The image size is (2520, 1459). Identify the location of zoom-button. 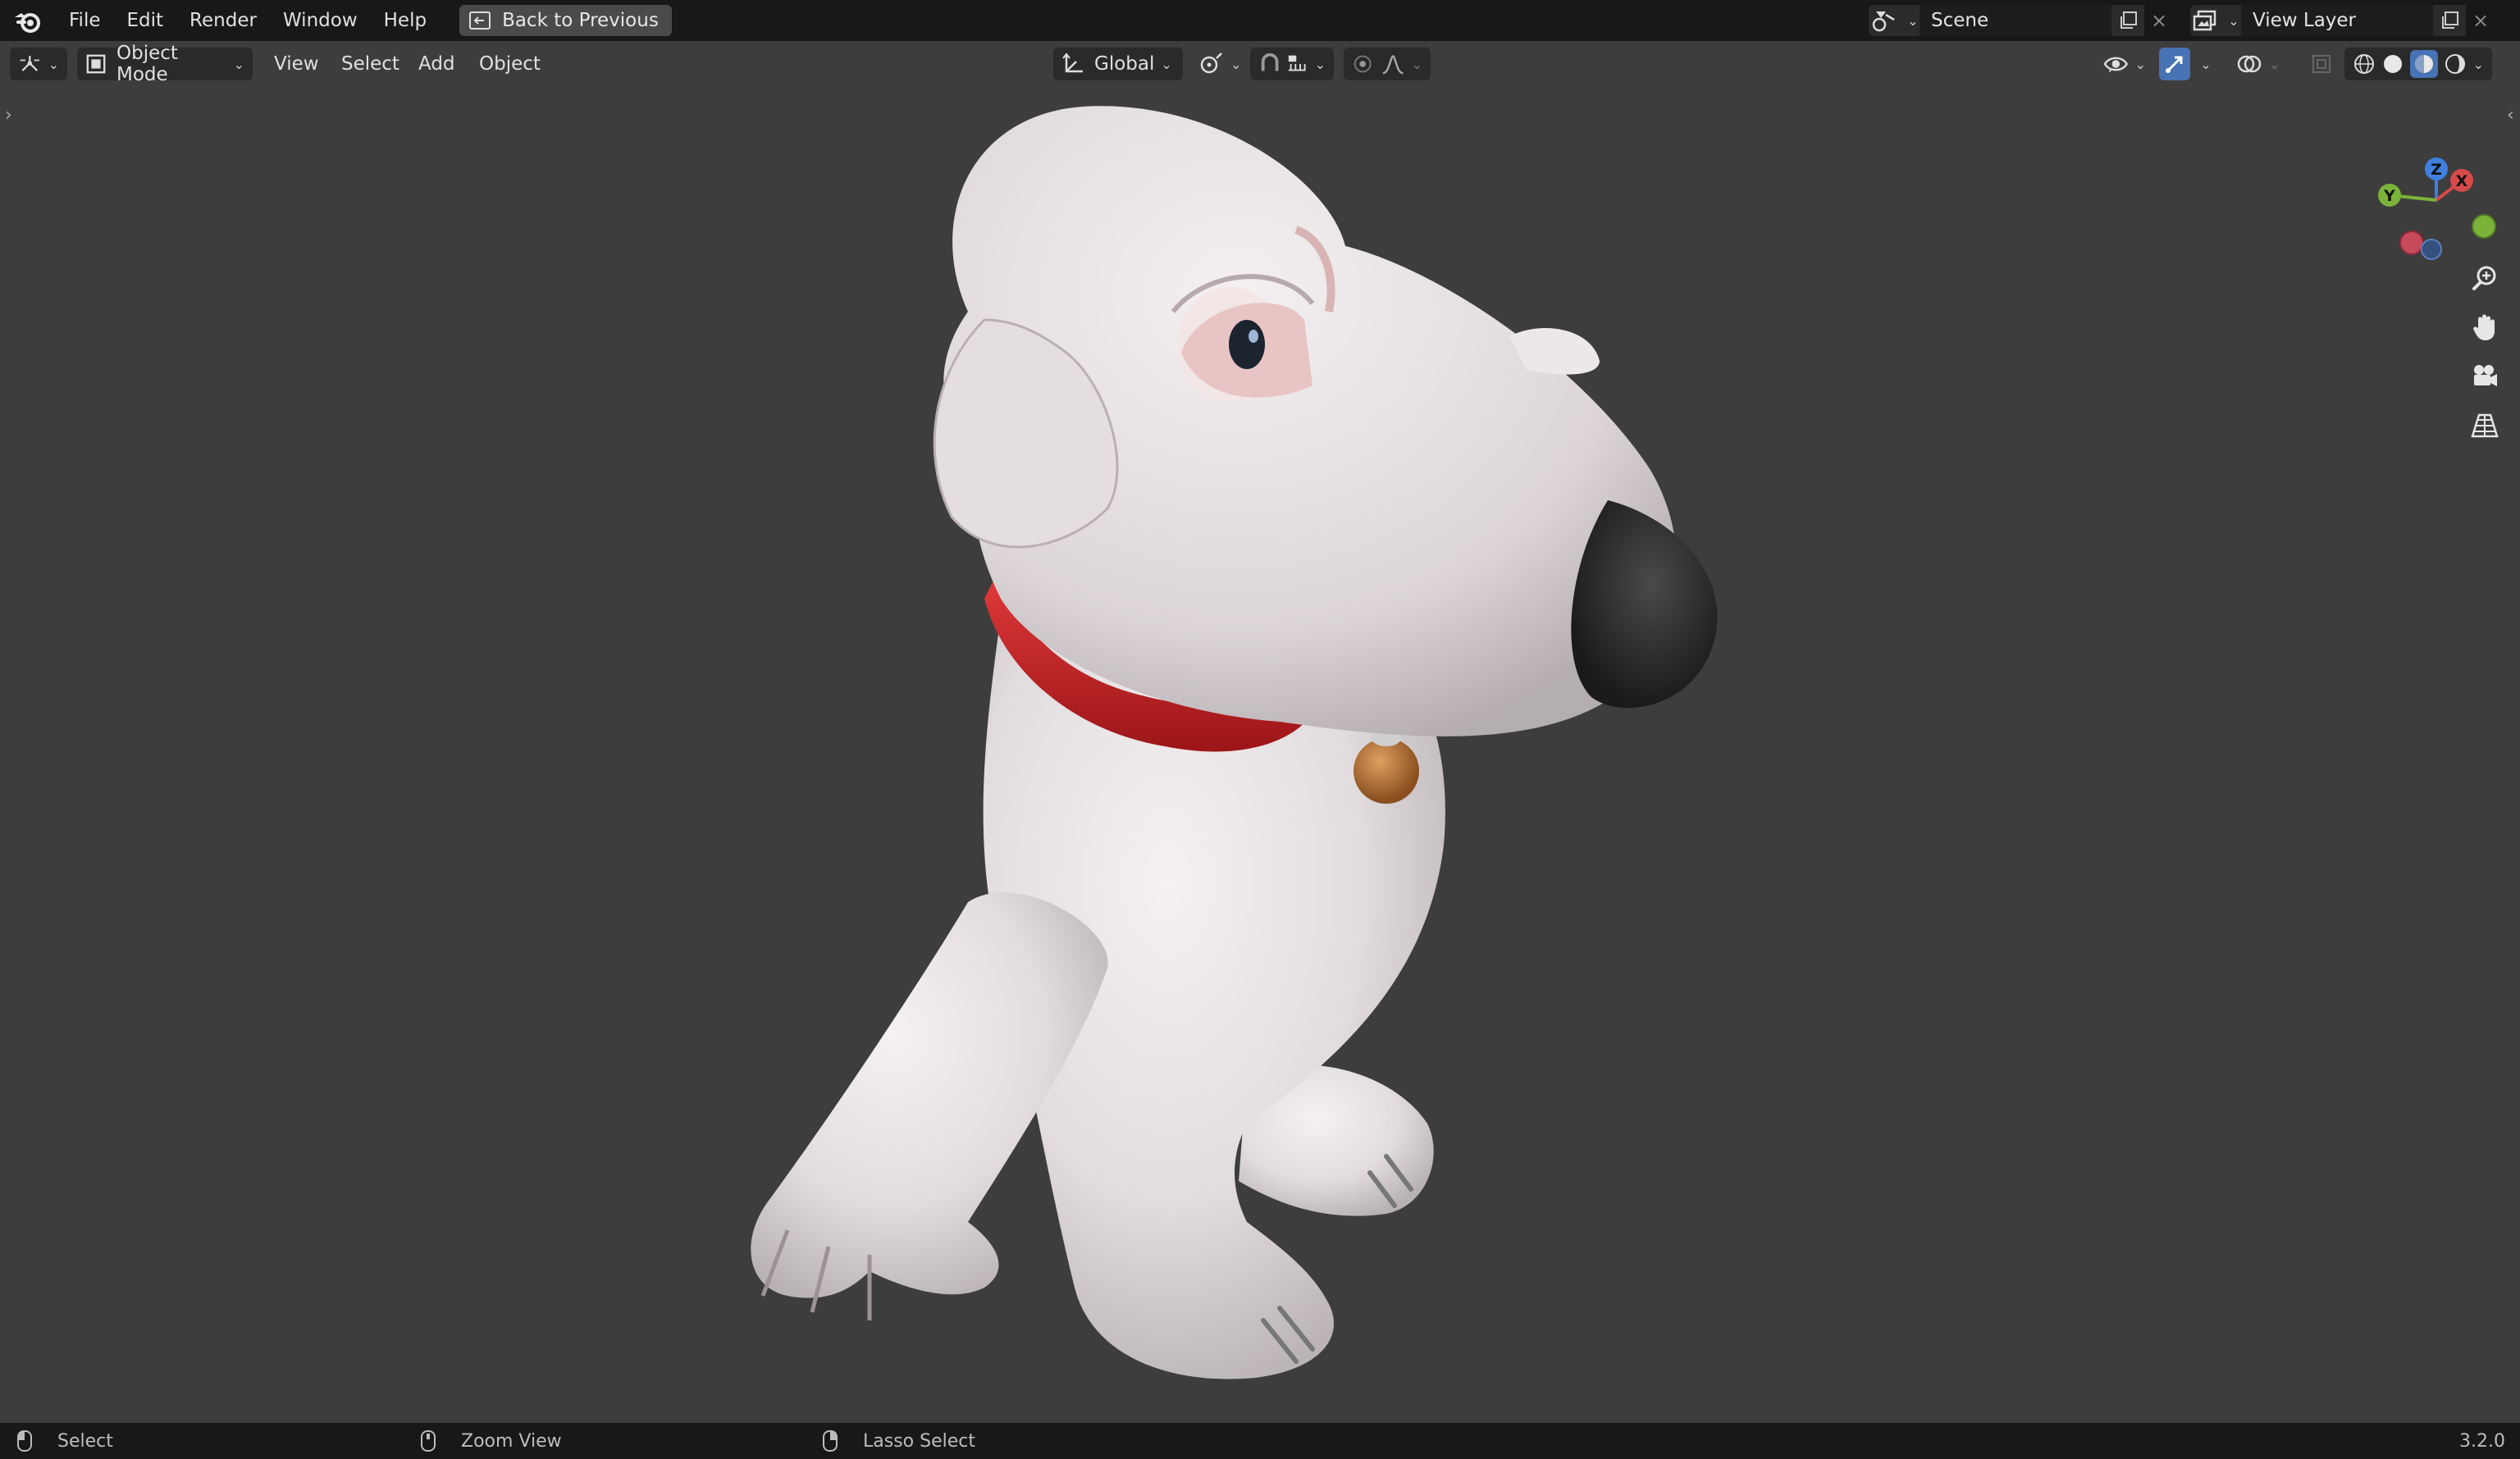
(2485, 278).